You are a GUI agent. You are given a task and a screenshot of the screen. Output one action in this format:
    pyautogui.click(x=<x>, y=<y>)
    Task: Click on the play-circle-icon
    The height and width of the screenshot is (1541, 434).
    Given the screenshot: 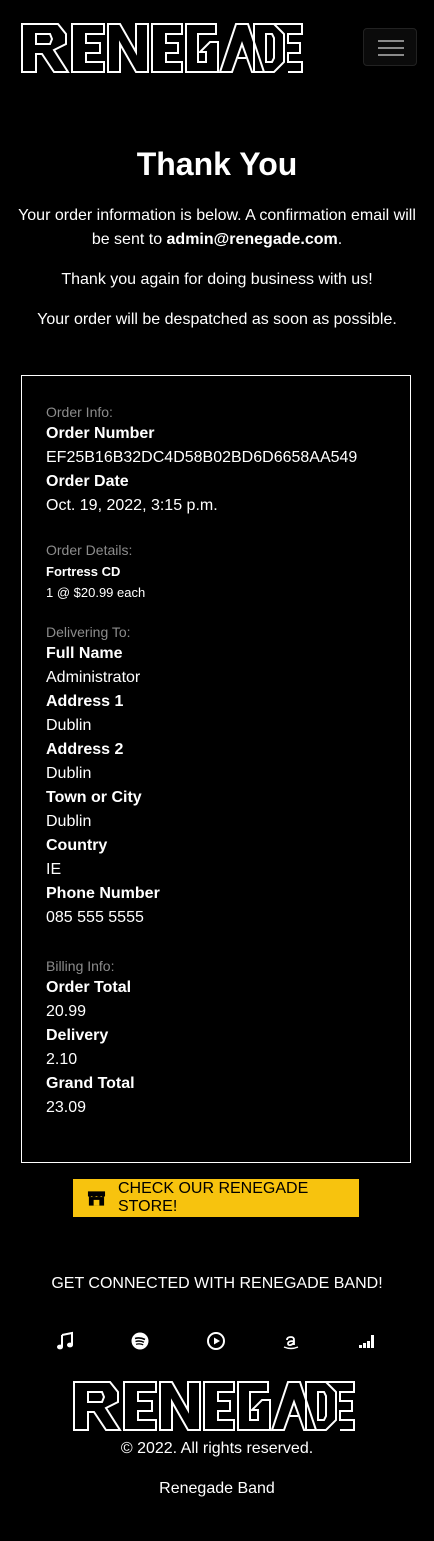 What is the action you would take?
    pyautogui.click(x=216, y=1341)
    